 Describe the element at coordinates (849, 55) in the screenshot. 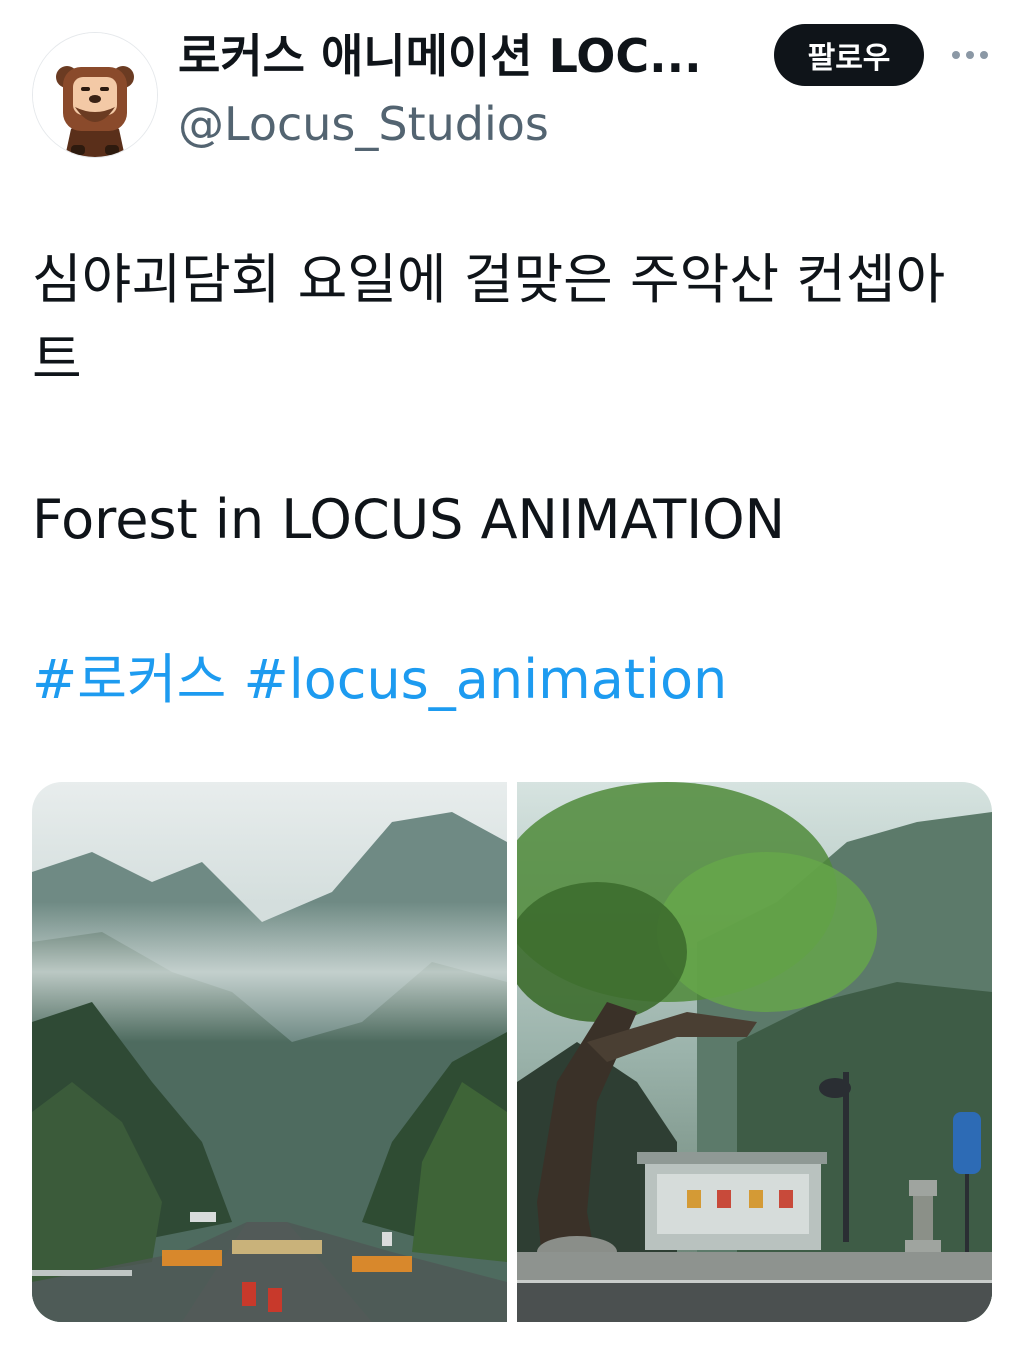

I see `follow-button: 팔로우` at that location.